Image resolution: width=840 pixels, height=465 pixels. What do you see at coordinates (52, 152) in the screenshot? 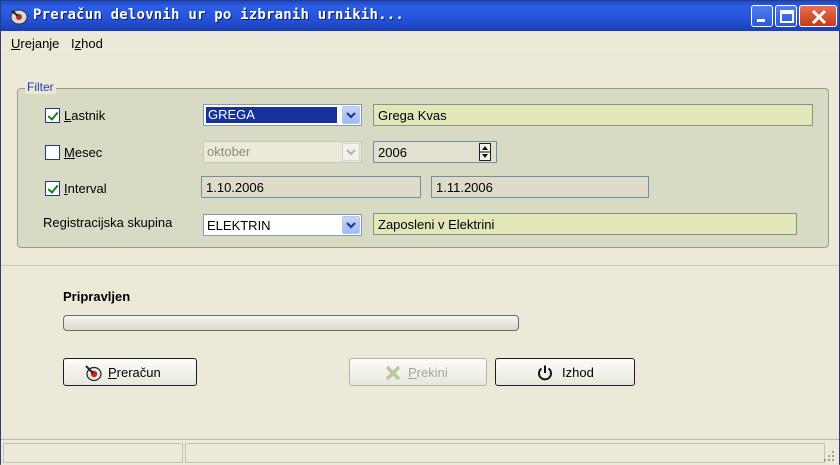
I see `mesec-checkbox` at bounding box center [52, 152].